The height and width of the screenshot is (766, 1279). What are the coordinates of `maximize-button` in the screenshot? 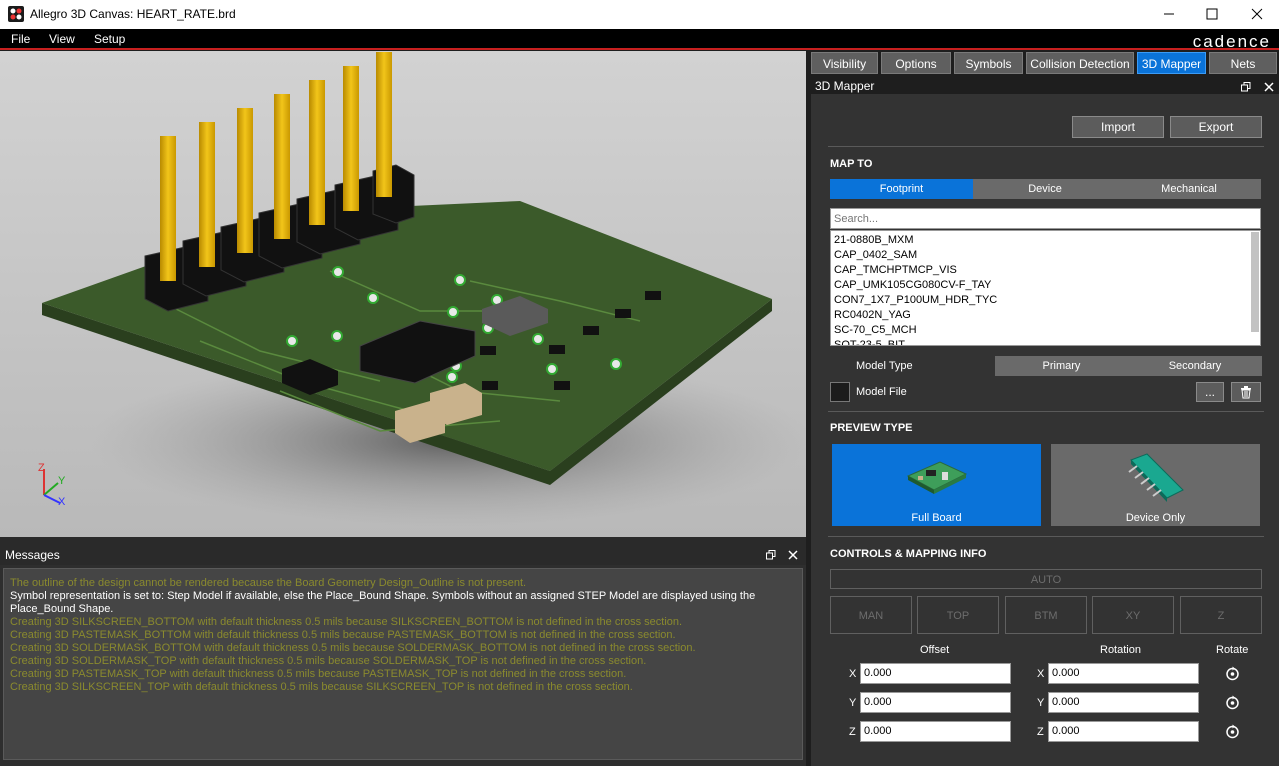 It's located at (1212, 14).